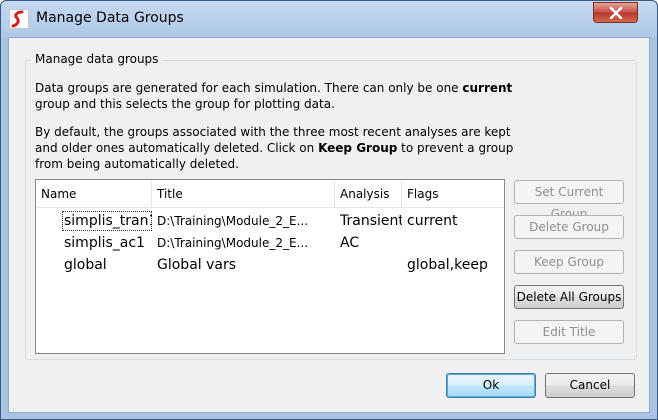  I want to click on cell-name: simplis_ac1, so click(104, 243).